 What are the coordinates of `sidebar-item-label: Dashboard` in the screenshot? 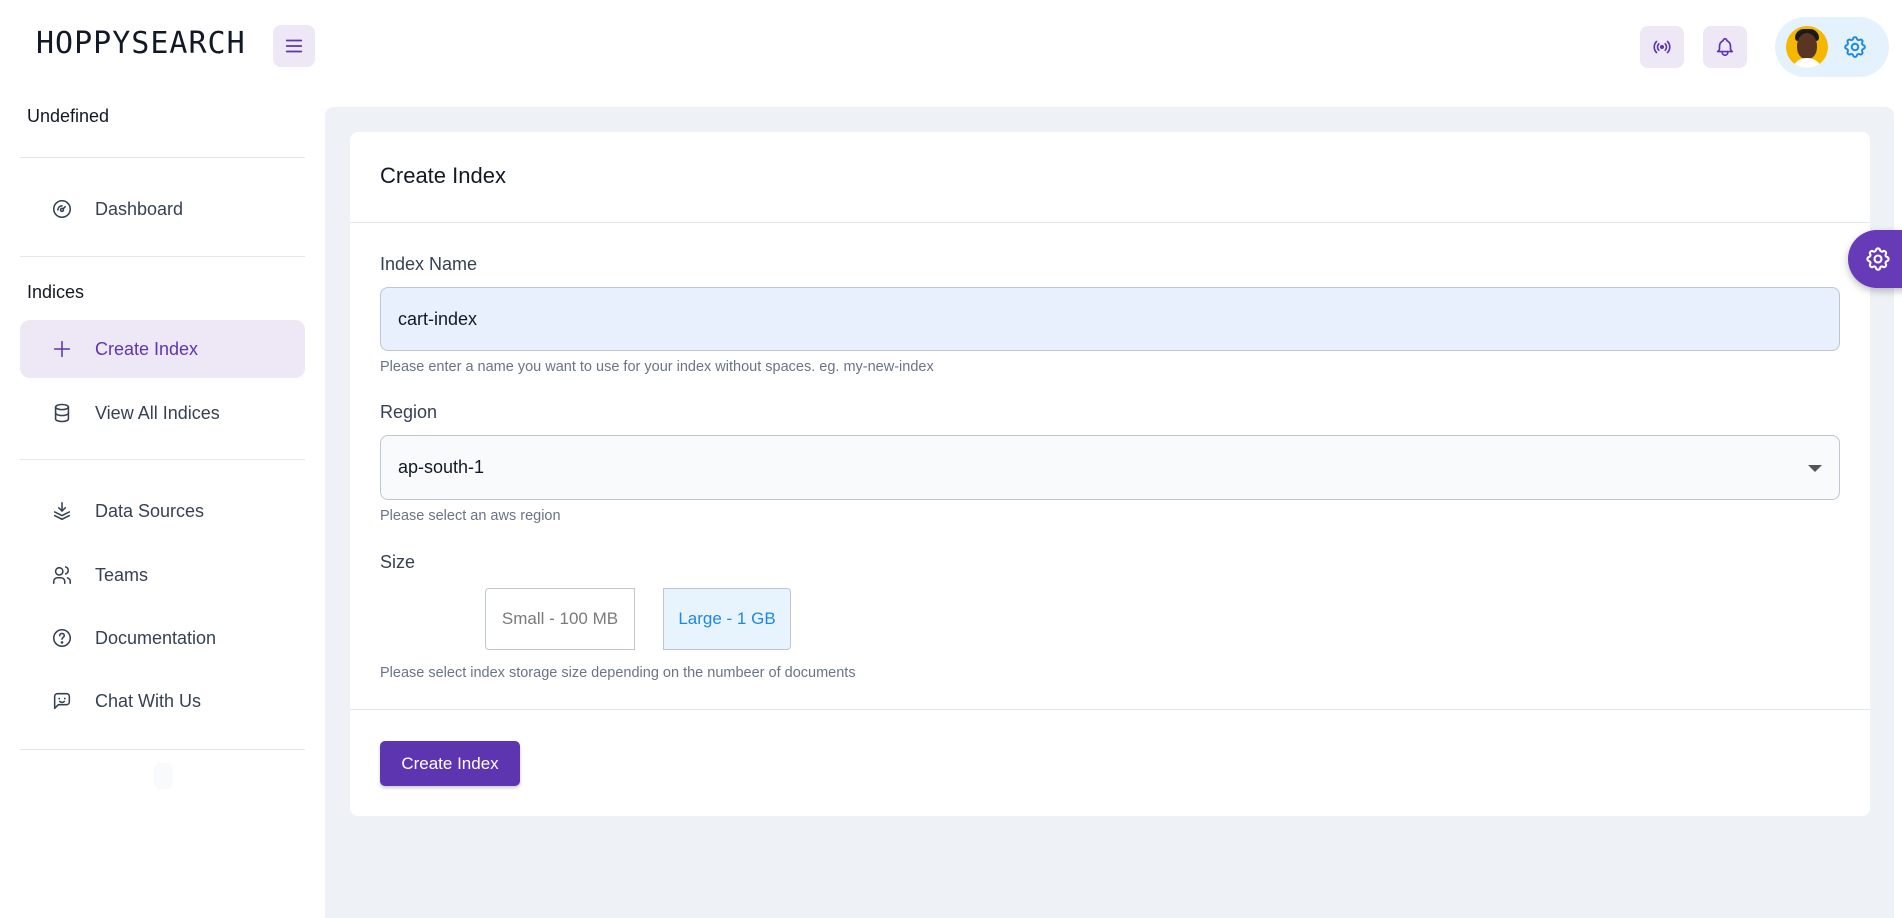 It's located at (139, 208).